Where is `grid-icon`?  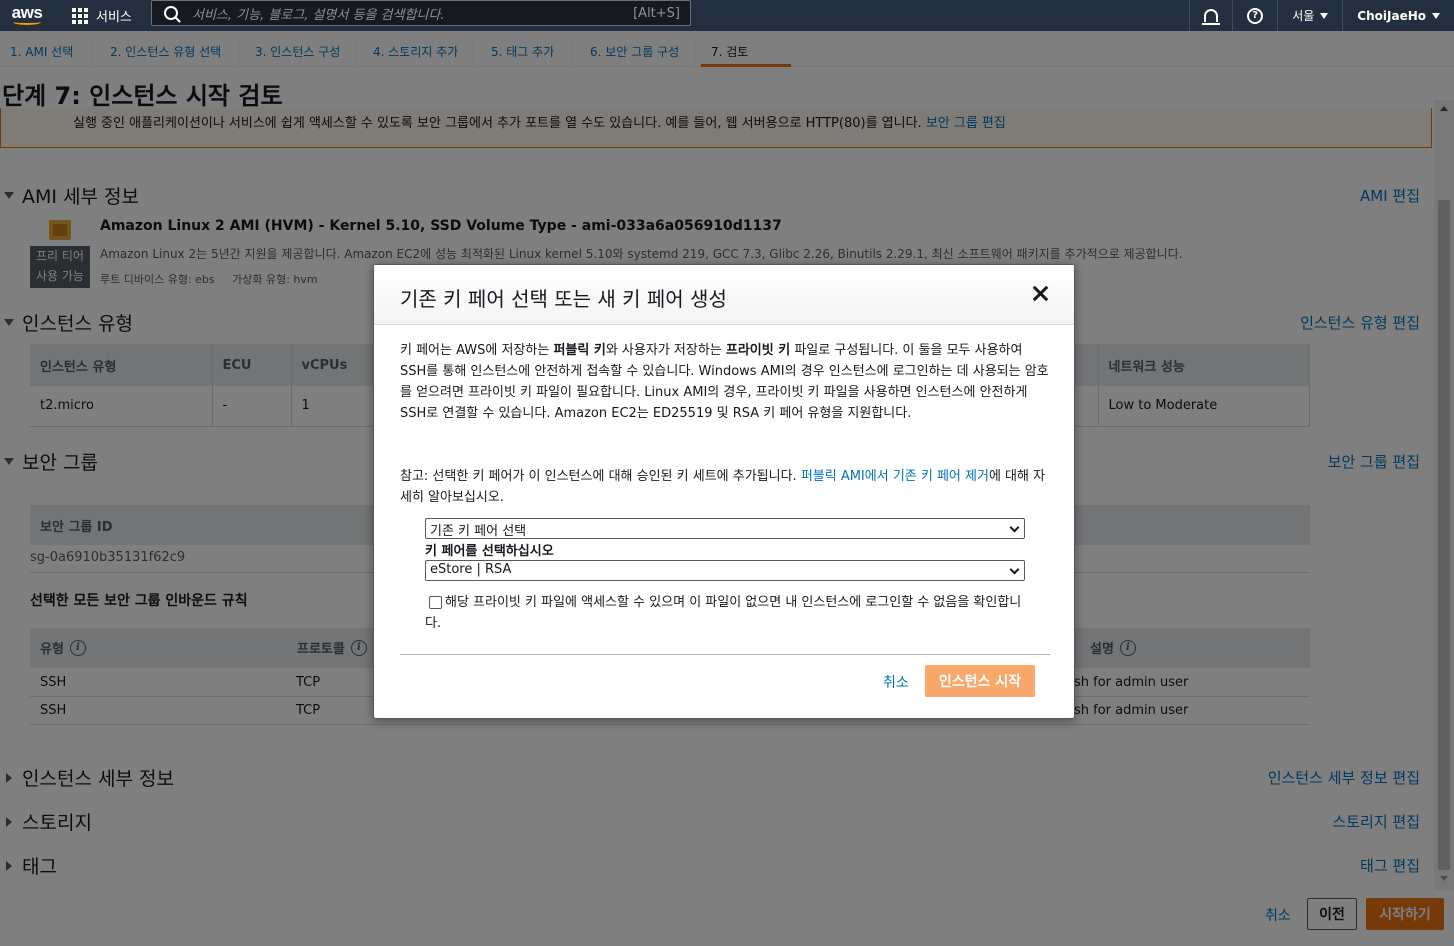 grid-icon is located at coordinates (80, 15).